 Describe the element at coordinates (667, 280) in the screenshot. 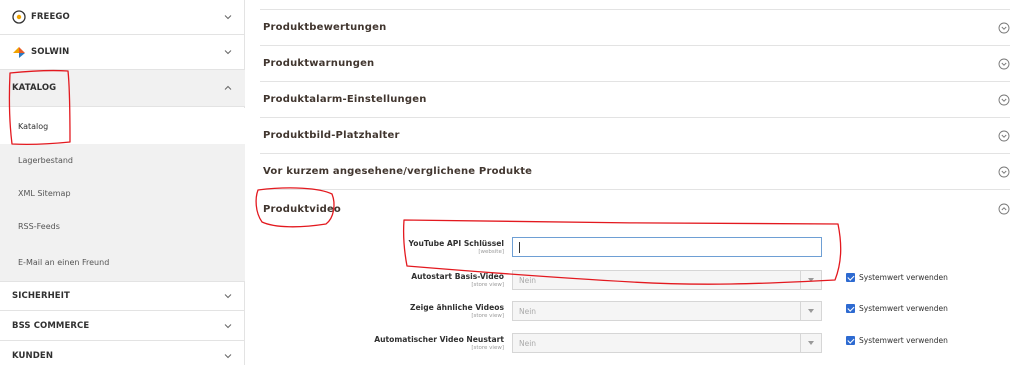

I see `autostart-basis-video-select: Nein` at that location.